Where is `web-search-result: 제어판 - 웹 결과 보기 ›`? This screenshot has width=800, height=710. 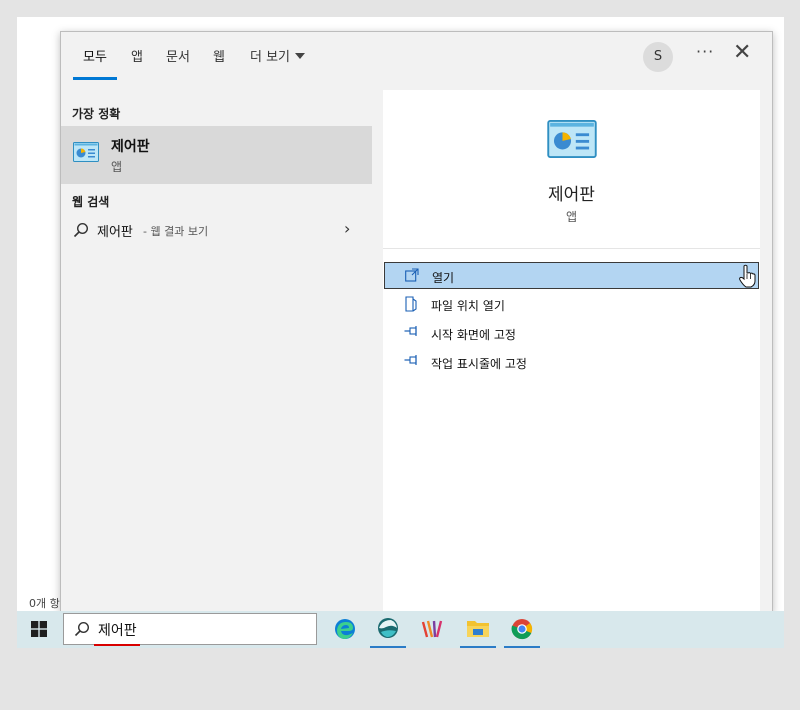 web-search-result: 제어판 - 웹 결과 보기 › is located at coordinates (216, 231).